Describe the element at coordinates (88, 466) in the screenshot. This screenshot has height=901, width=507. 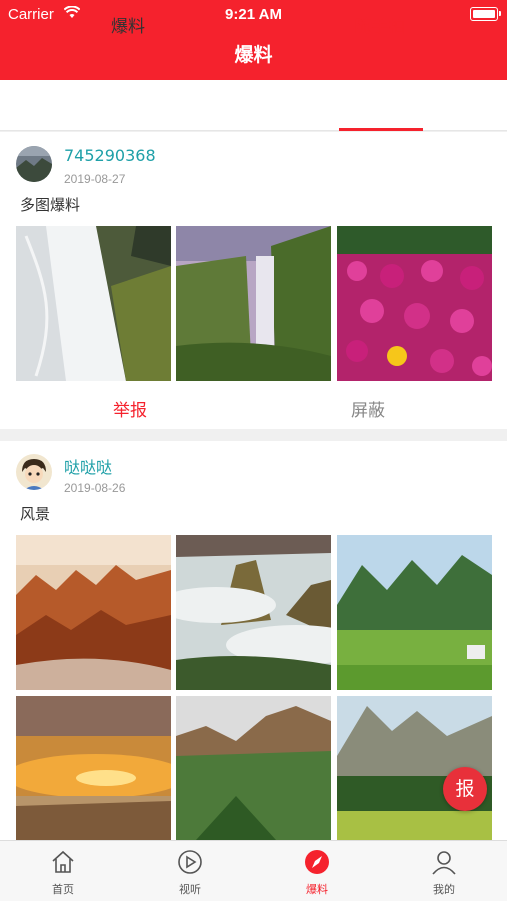
I see `post-username: 哒哒哒` at that location.